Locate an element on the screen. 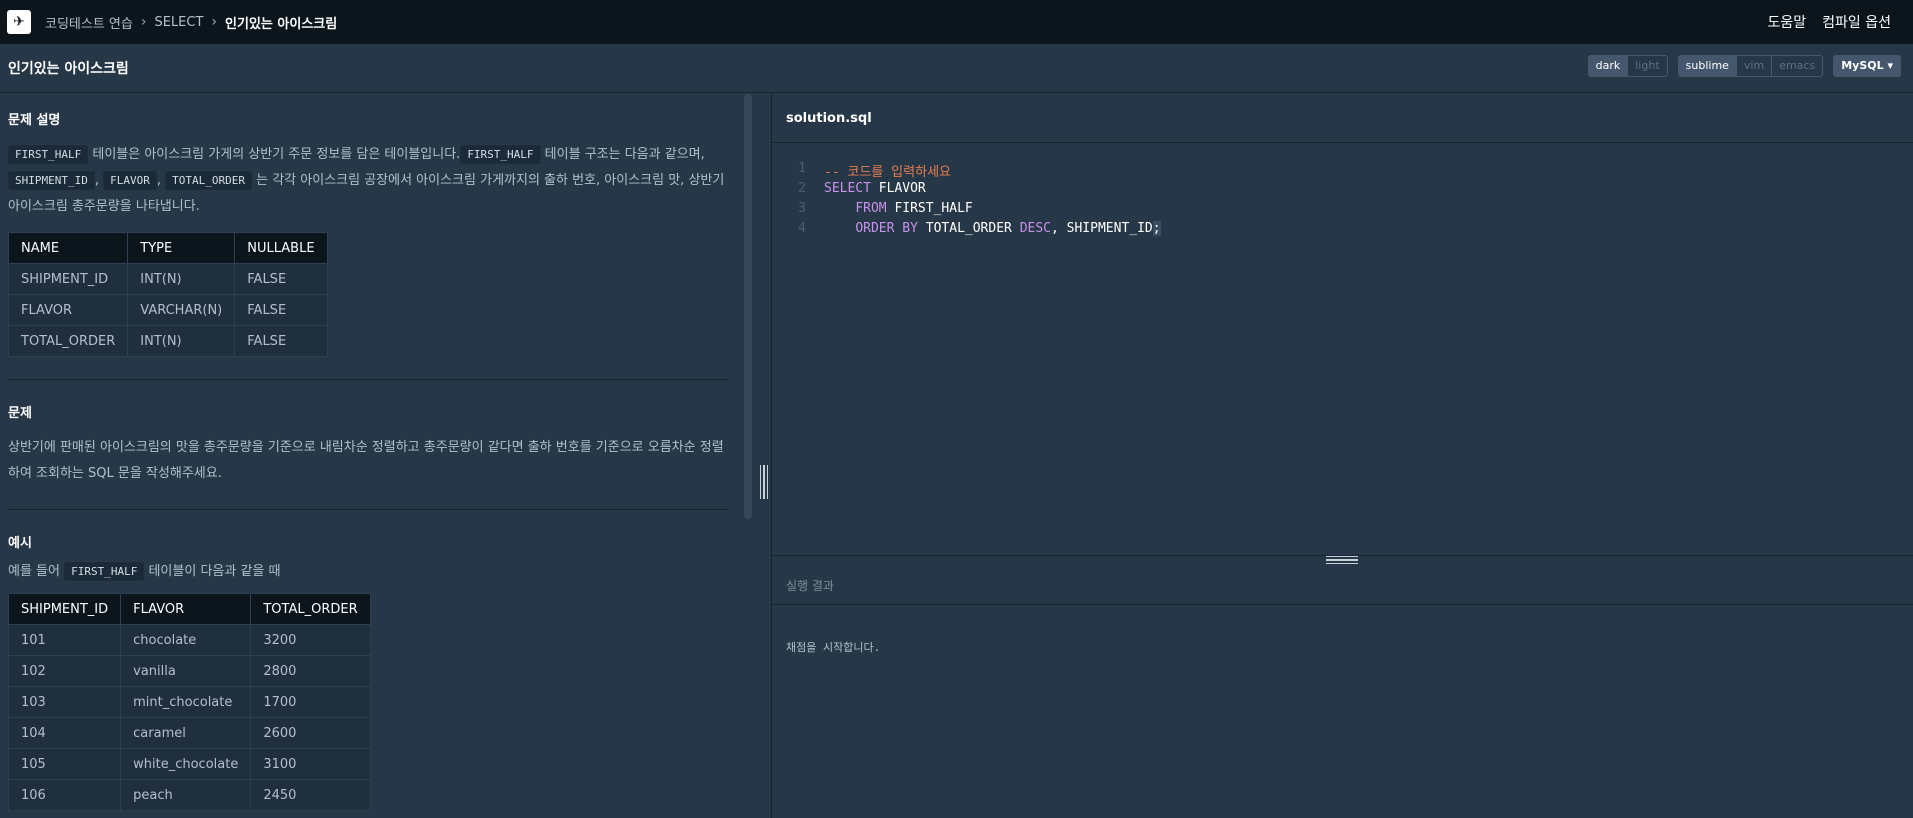  table-row: 102 vanilla 2800 is located at coordinates (189, 671).